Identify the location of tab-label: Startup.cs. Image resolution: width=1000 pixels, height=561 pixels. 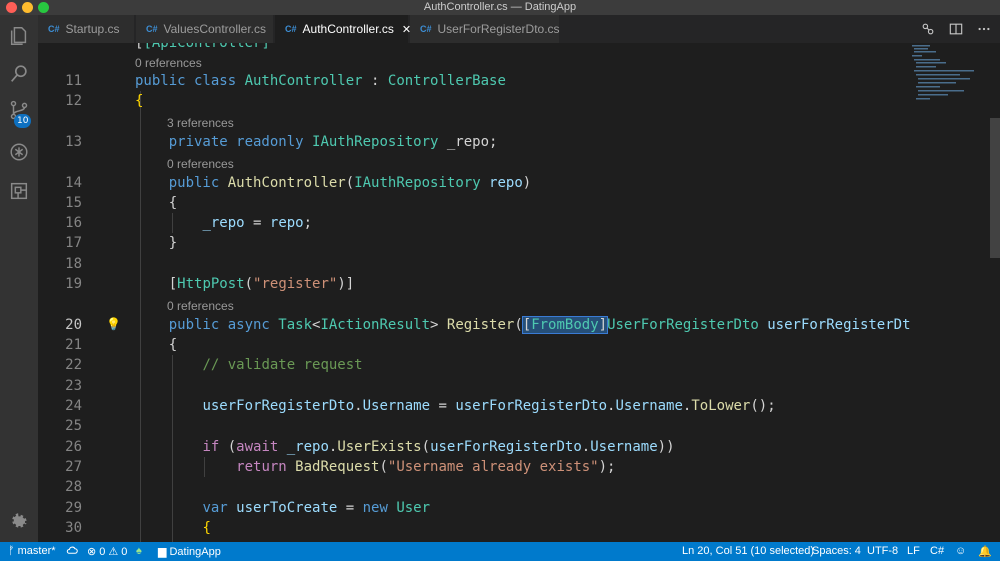
(92, 29).